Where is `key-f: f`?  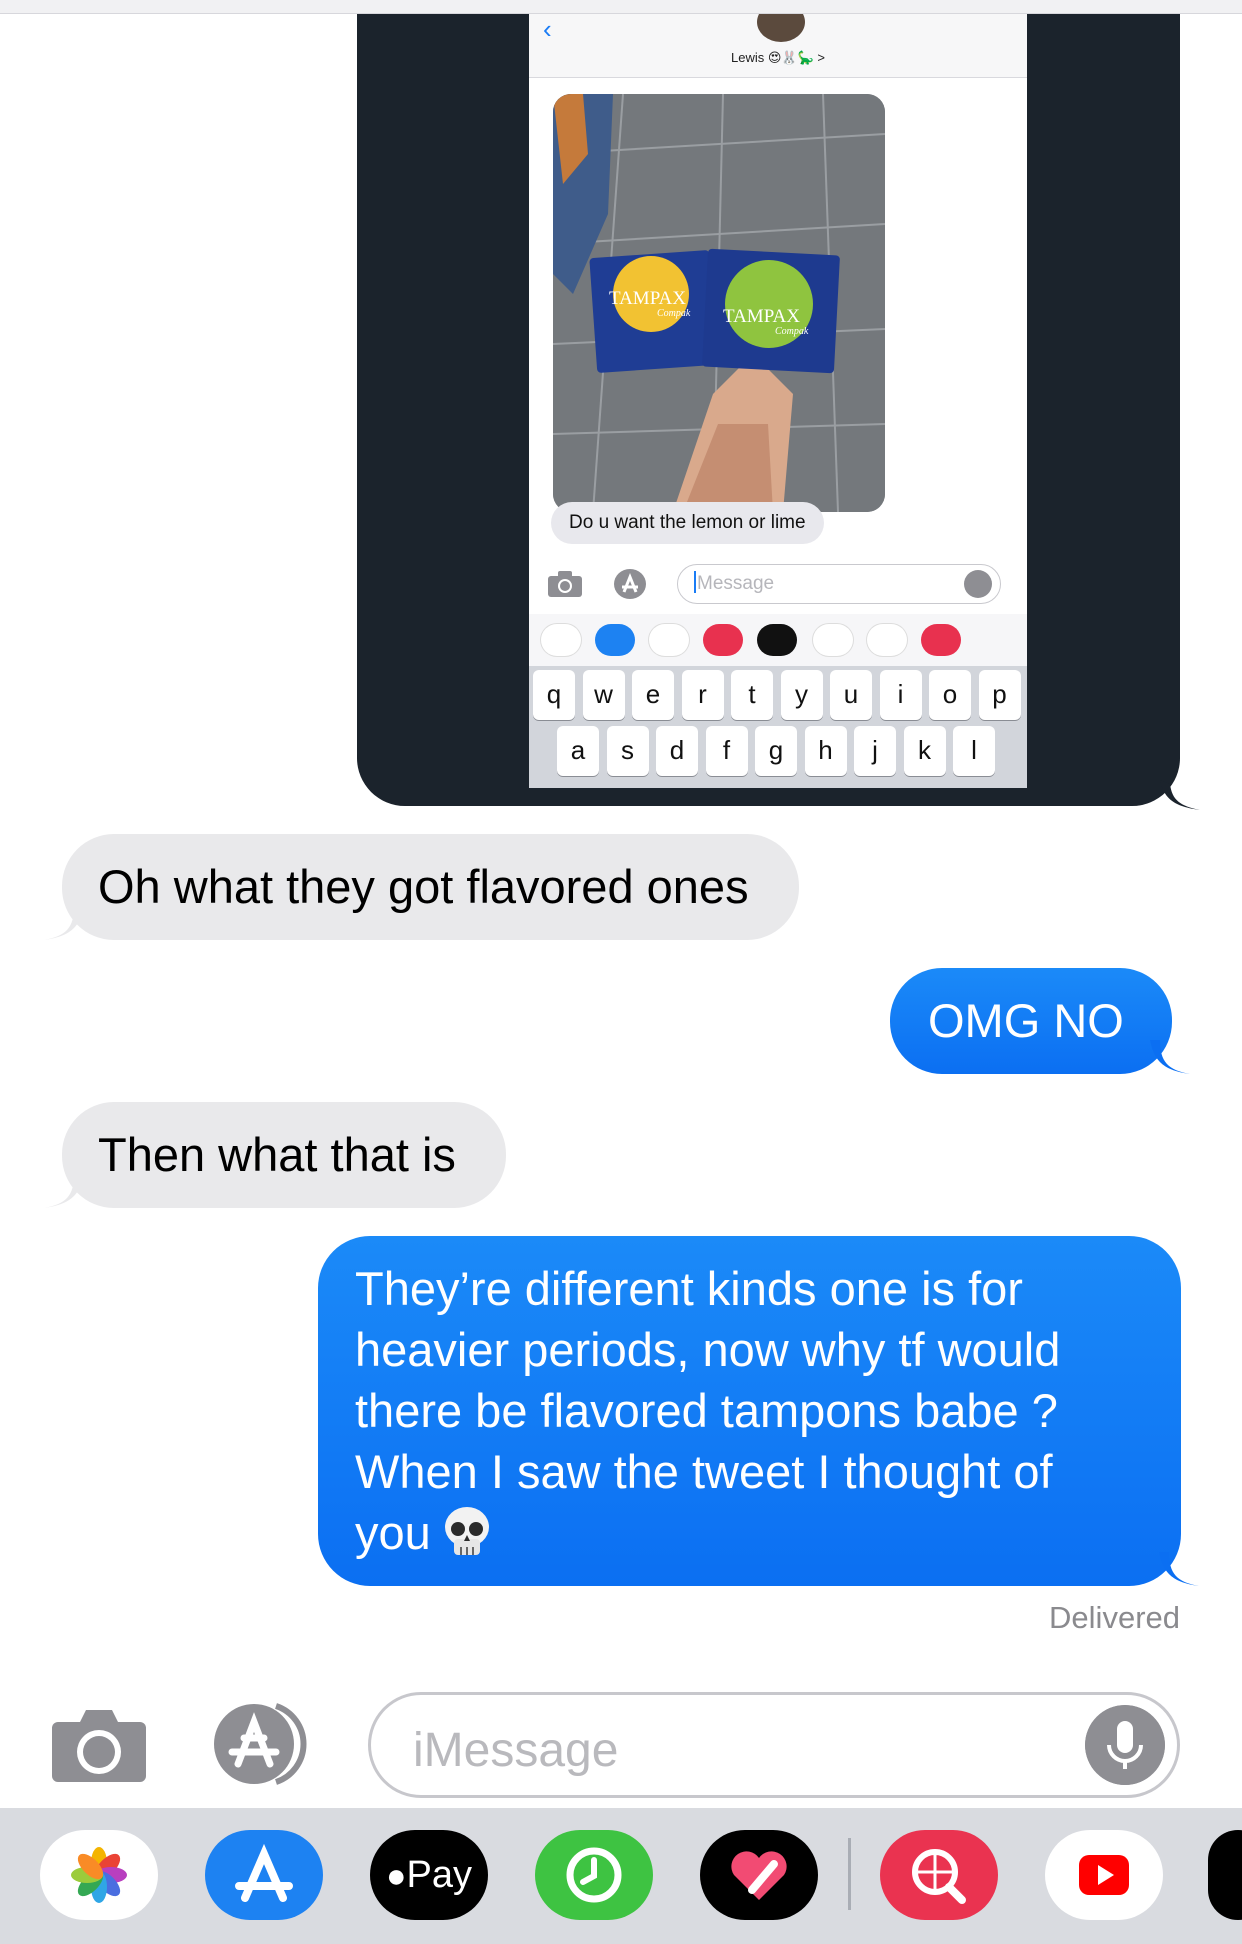
key-f: f is located at coordinates (726, 751).